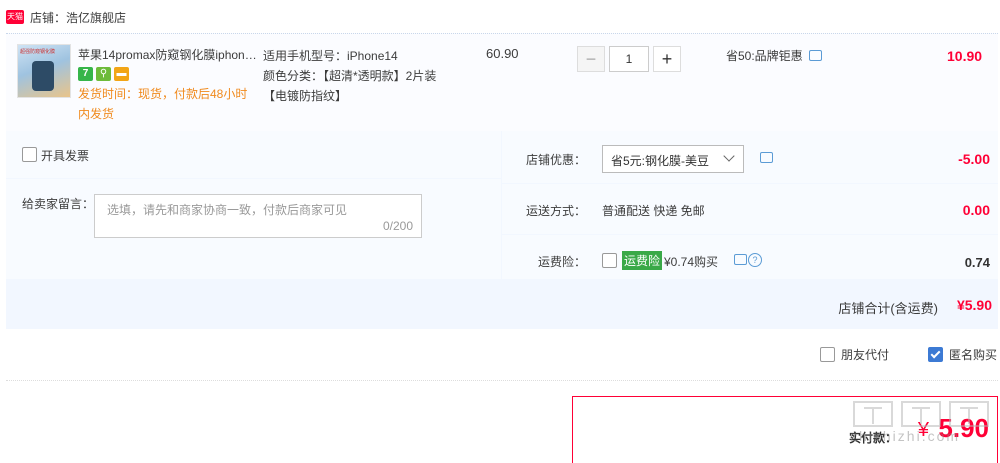 The width and height of the screenshot is (1000, 463). Describe the element at coordinates (660, 161) in the screenshot. I see `discount-selected: 省5元:钢化膜-美豆` at that location.